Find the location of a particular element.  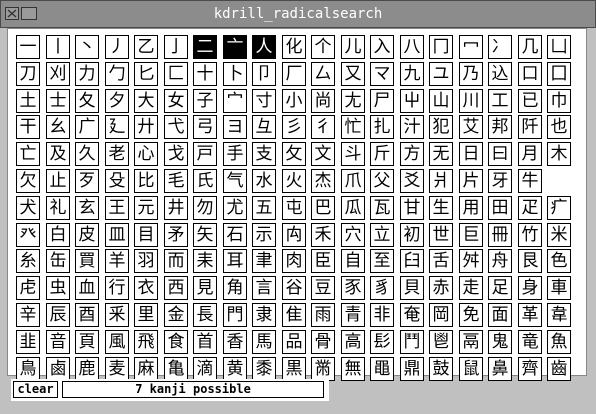

radical-button: 高 is located at coordinates (353, 342).